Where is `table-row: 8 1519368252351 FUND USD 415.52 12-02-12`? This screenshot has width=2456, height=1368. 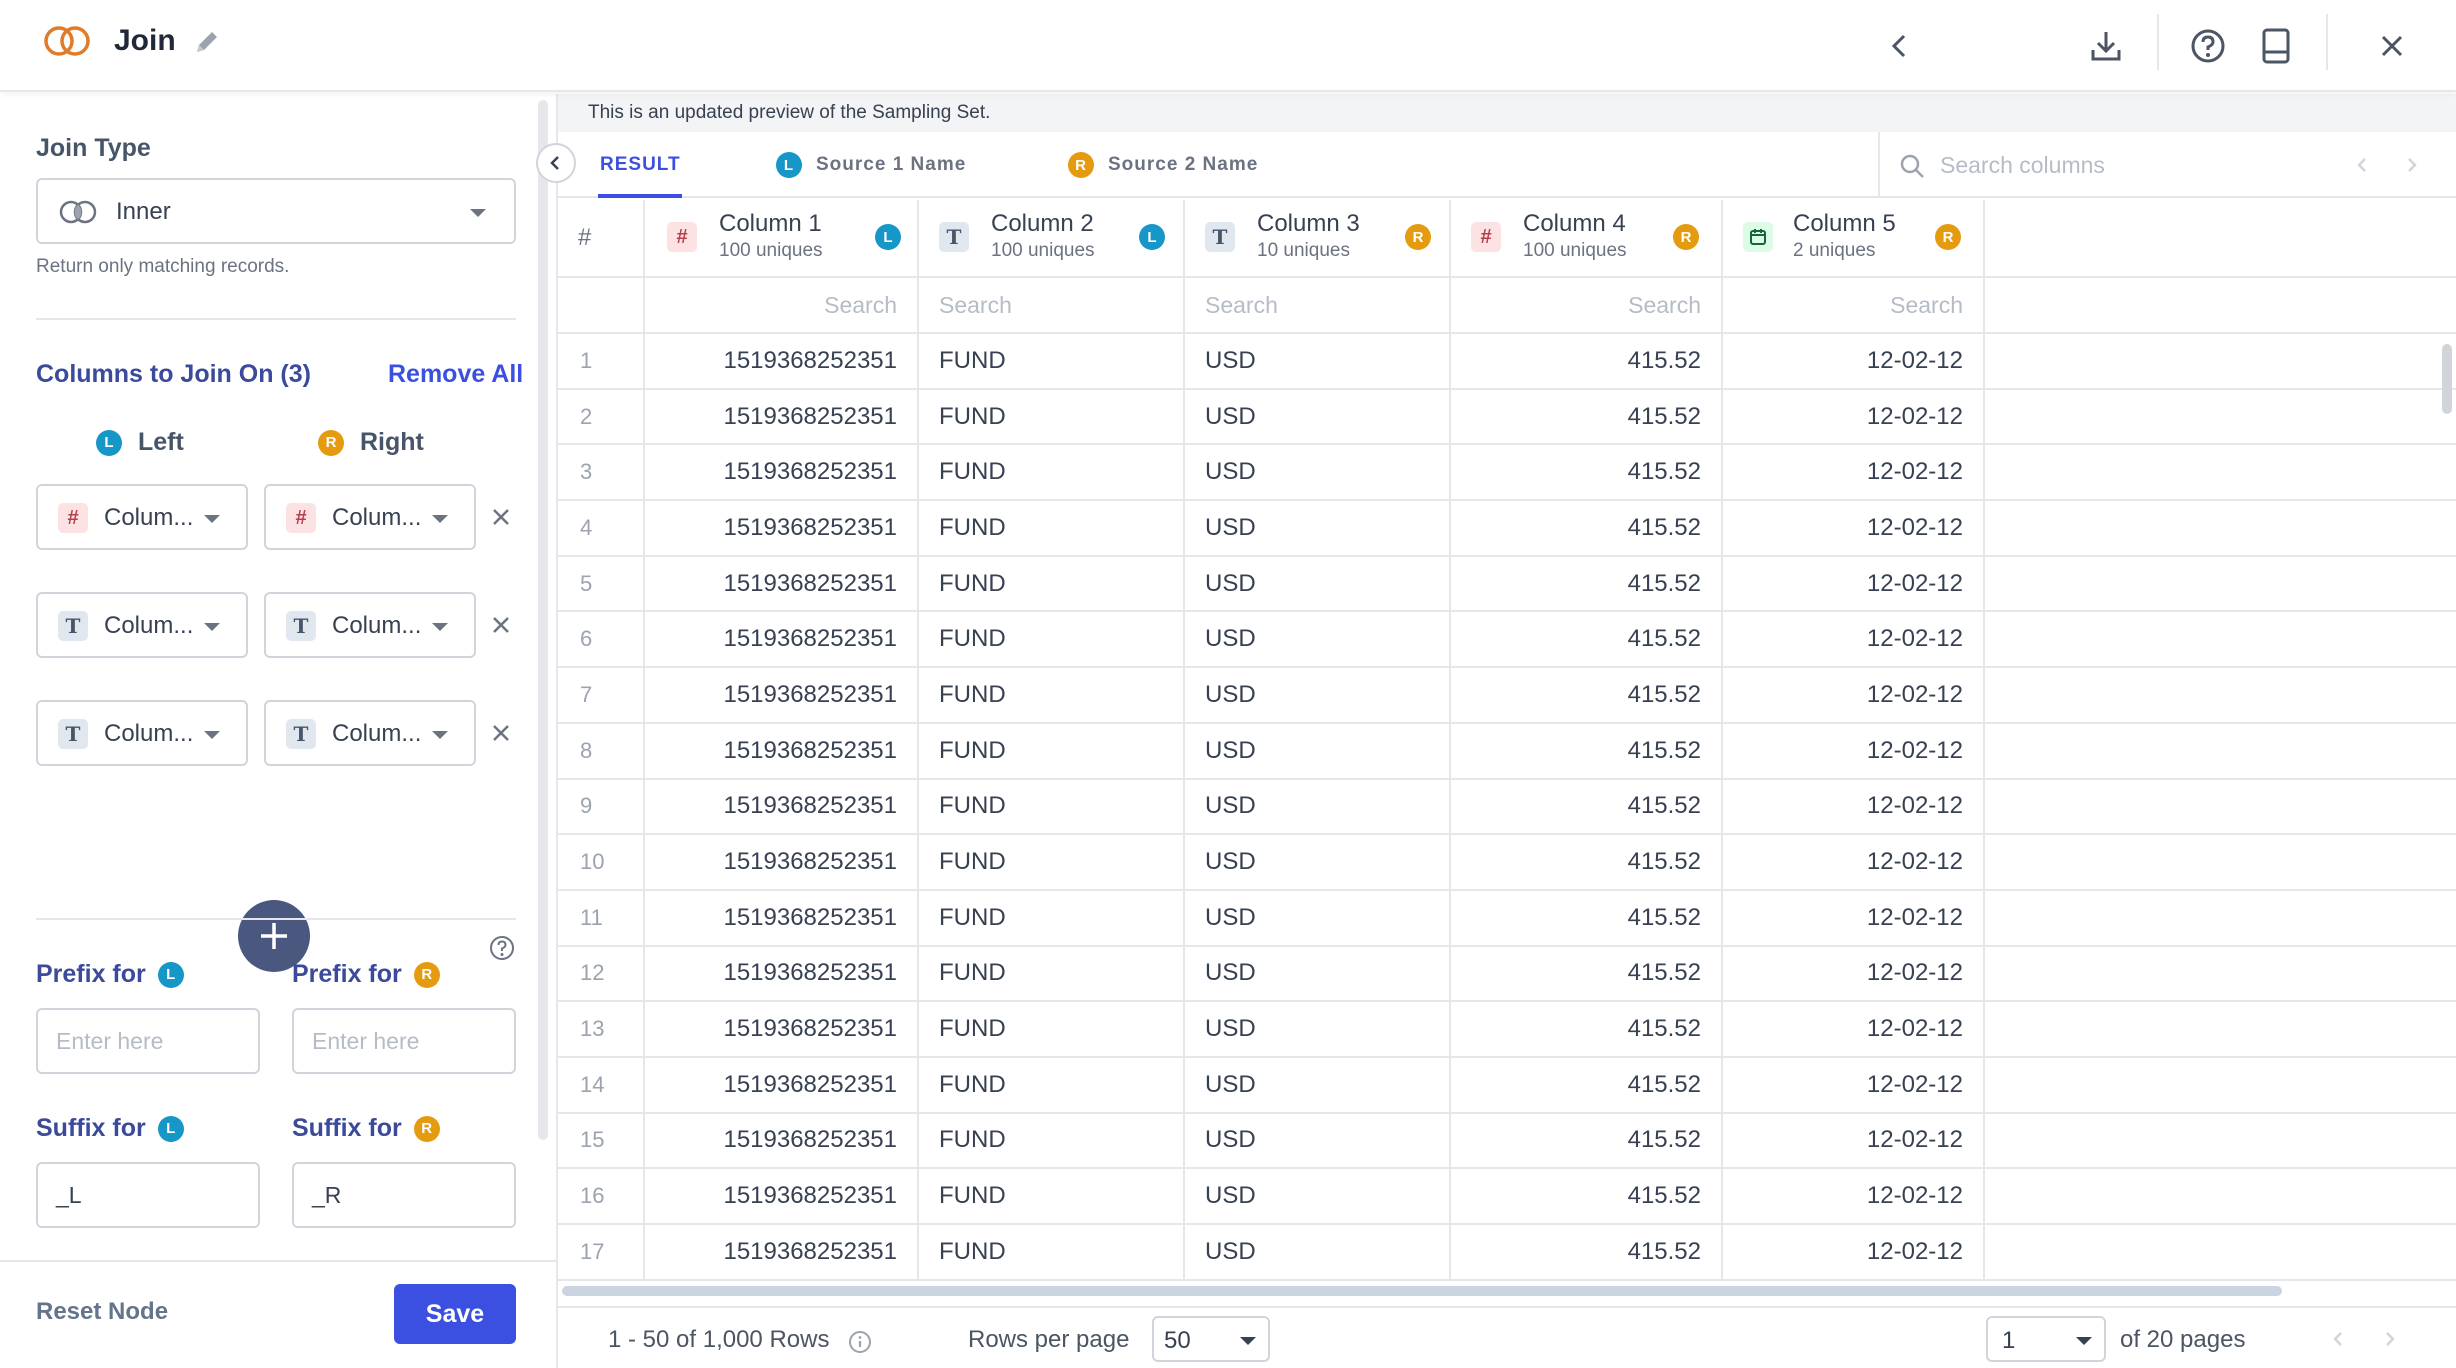
table-row: 8 1519368252351 FUND USD 415.52 12-02-12 is located at coordinates (1507, 751).